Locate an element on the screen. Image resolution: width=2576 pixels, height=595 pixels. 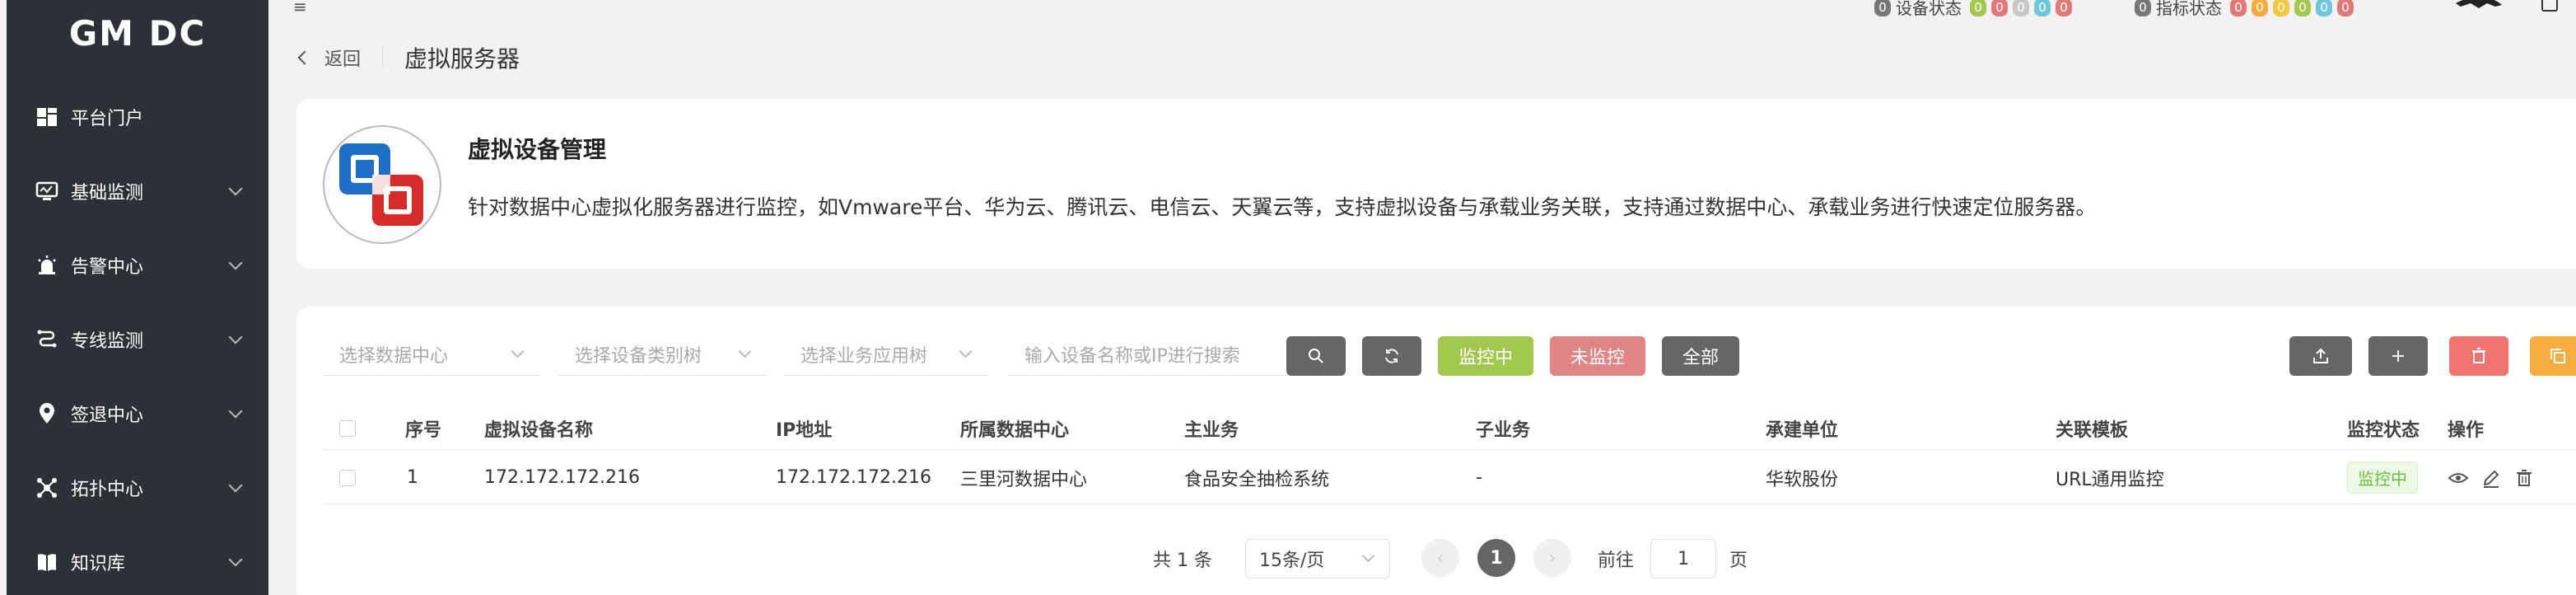
page-size-select: 15条/页 is located at coordinates (1317, 559).